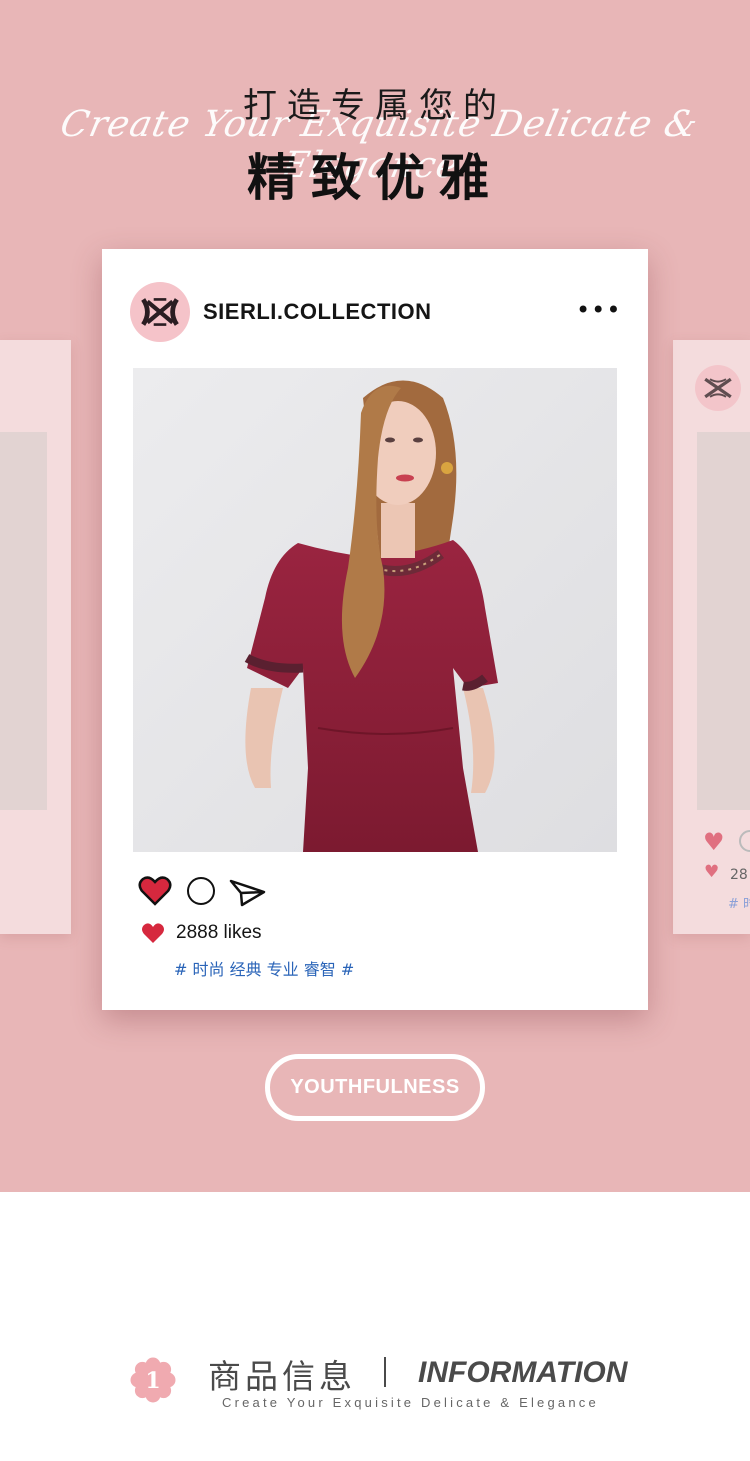 This screenshot has height=1461, width=750. I want to click on info-title-en: INFORMATION, so click(523, 1372).